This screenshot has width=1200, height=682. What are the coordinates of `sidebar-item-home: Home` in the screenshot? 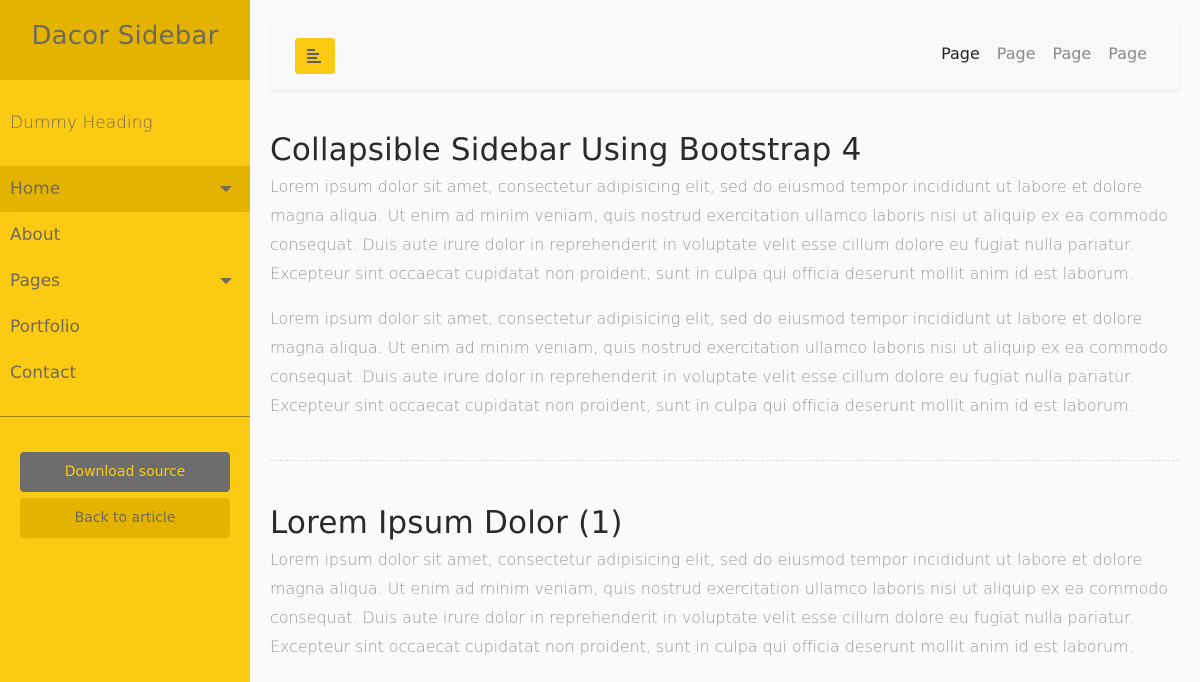 It's located at (125, 189).